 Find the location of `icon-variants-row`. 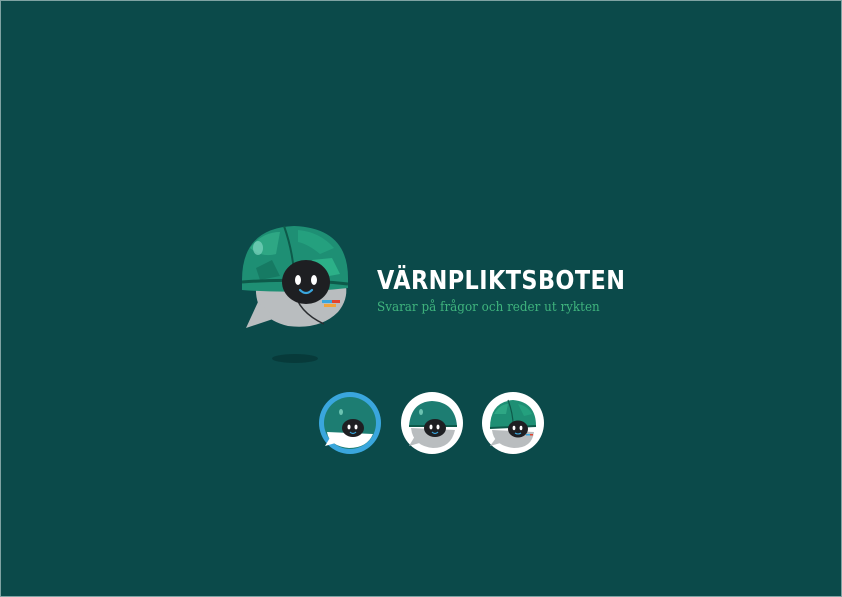

icon-variants-row is located at coordinates (432, 424).